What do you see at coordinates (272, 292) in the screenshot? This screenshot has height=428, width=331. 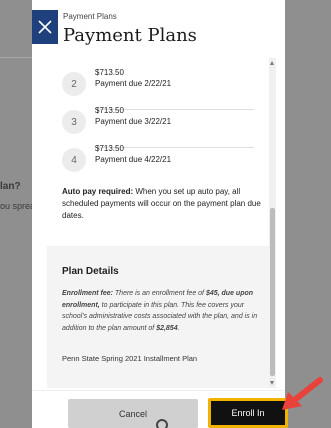 I see `scrollbar-thumb` at bounding box center [272, 292].